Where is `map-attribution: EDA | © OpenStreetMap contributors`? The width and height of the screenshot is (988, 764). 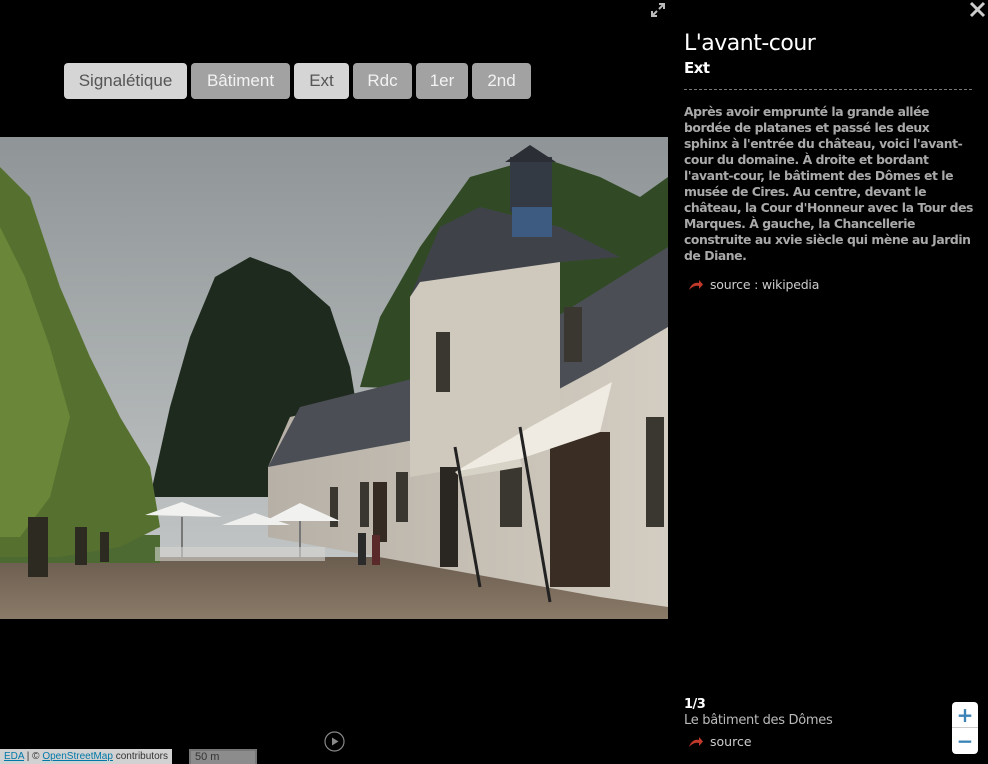
map-attribution: EDA | © OpenStreetMap contributors is located at coordinates (86, 756).